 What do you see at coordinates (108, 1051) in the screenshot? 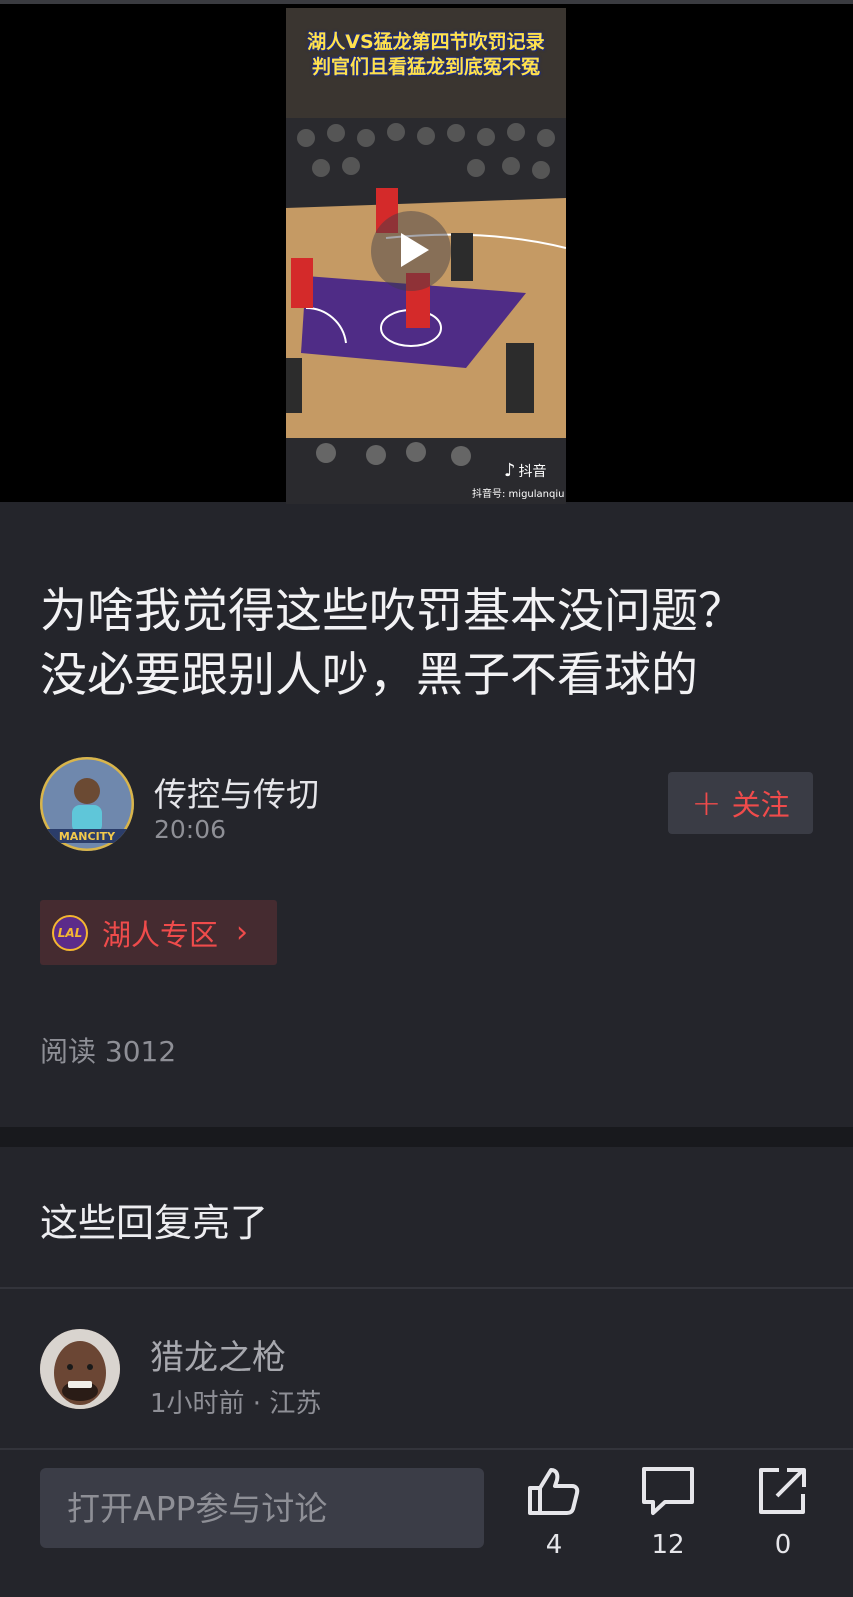
I see `read-count: 阅读 3012` at bounding box center [108, 1051].